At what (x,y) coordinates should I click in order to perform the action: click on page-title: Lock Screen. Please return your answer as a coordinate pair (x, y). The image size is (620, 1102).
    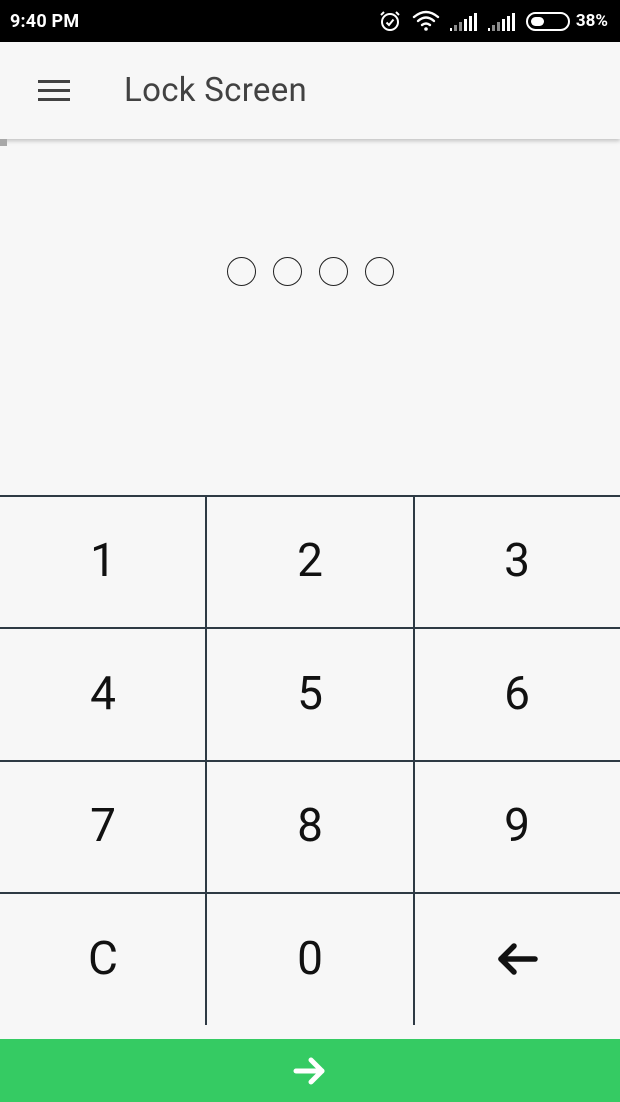
    Looking at the image, I should click on (216, 90).